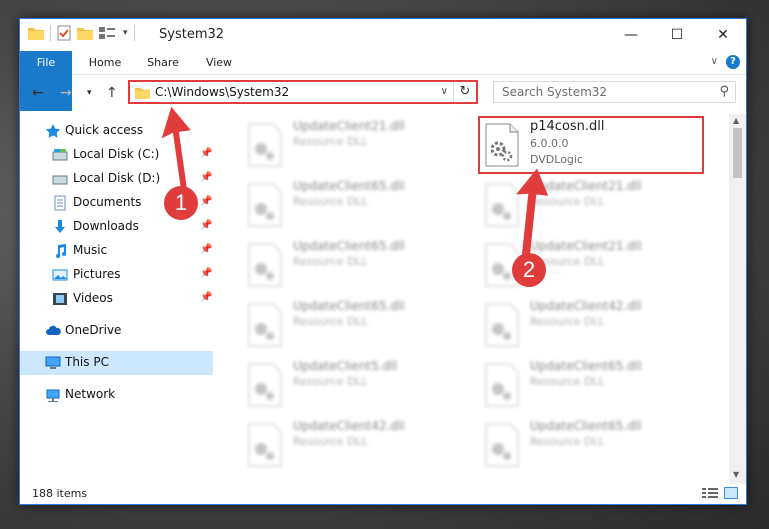 This screenshot has width=769, height=529. I want to click on window-controls: — ☐ ✕, so click(677, 35).